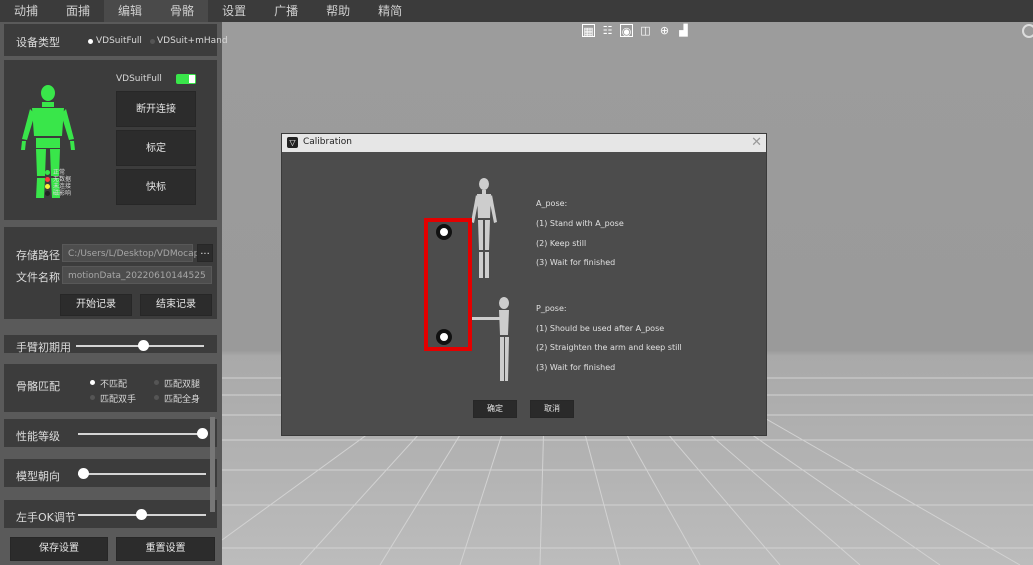  Describe the element at coordinates (62, 193) in the screenshot. I see `legend-magnetic: 磁影响` at that location.